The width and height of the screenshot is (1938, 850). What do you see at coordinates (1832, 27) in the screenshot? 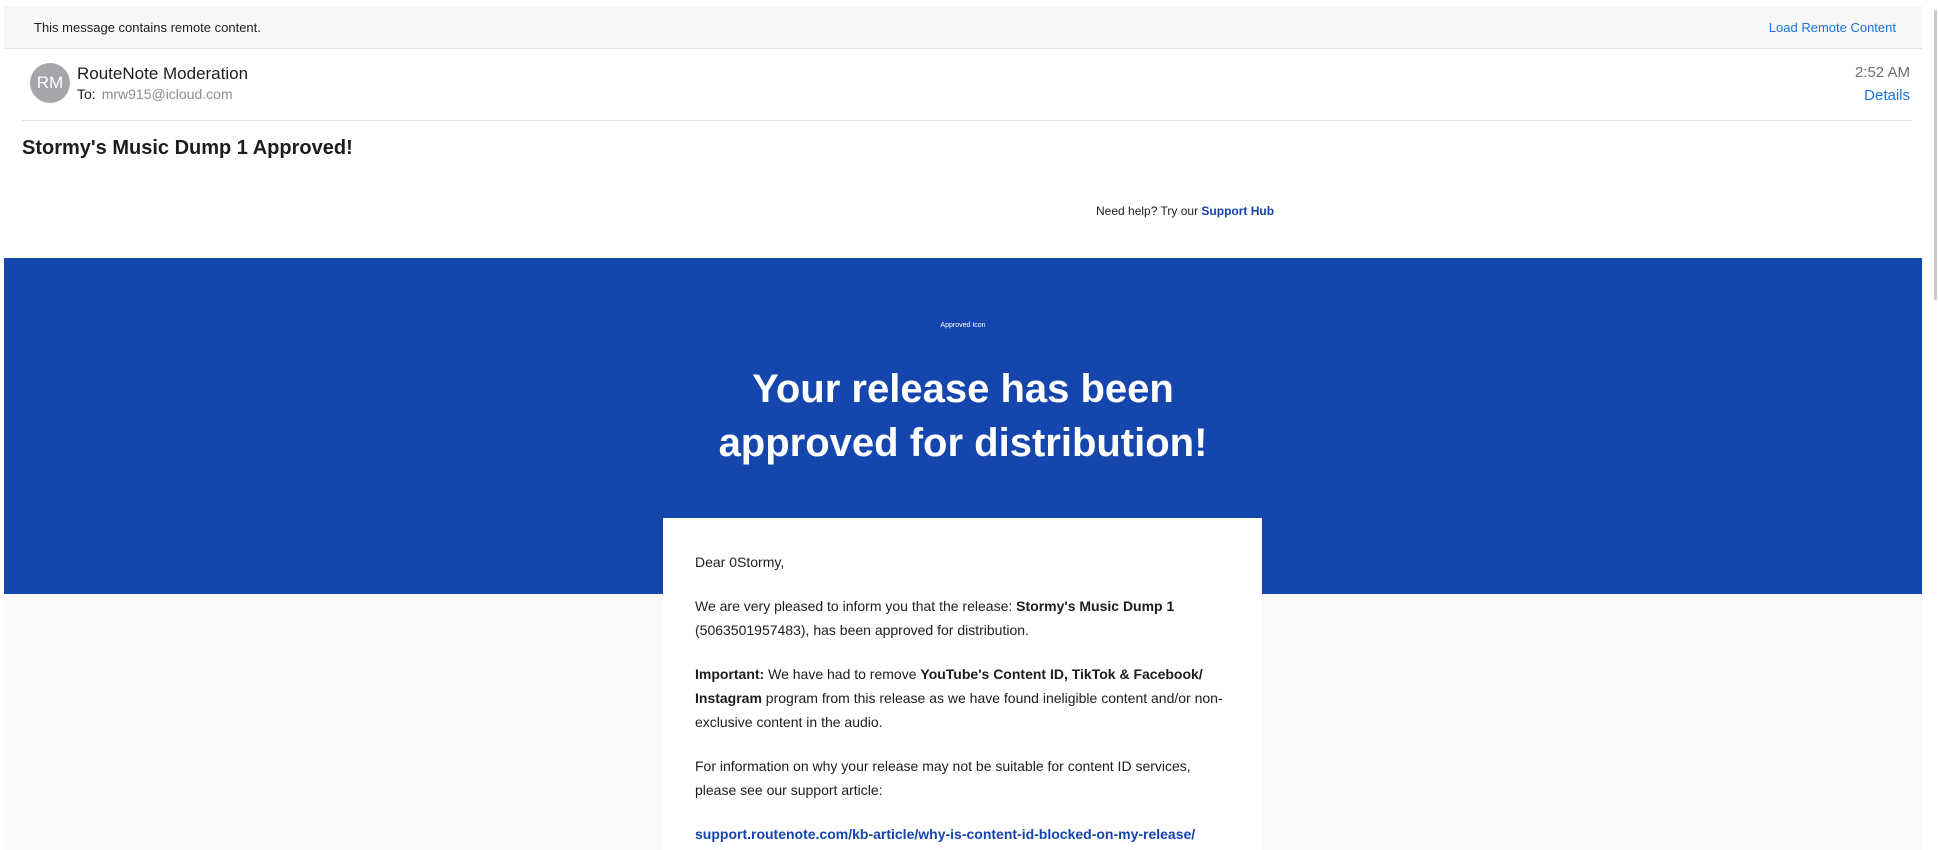
I see `load-remote-content-button: Load Remote Content` at bounding box center [1832, 27].